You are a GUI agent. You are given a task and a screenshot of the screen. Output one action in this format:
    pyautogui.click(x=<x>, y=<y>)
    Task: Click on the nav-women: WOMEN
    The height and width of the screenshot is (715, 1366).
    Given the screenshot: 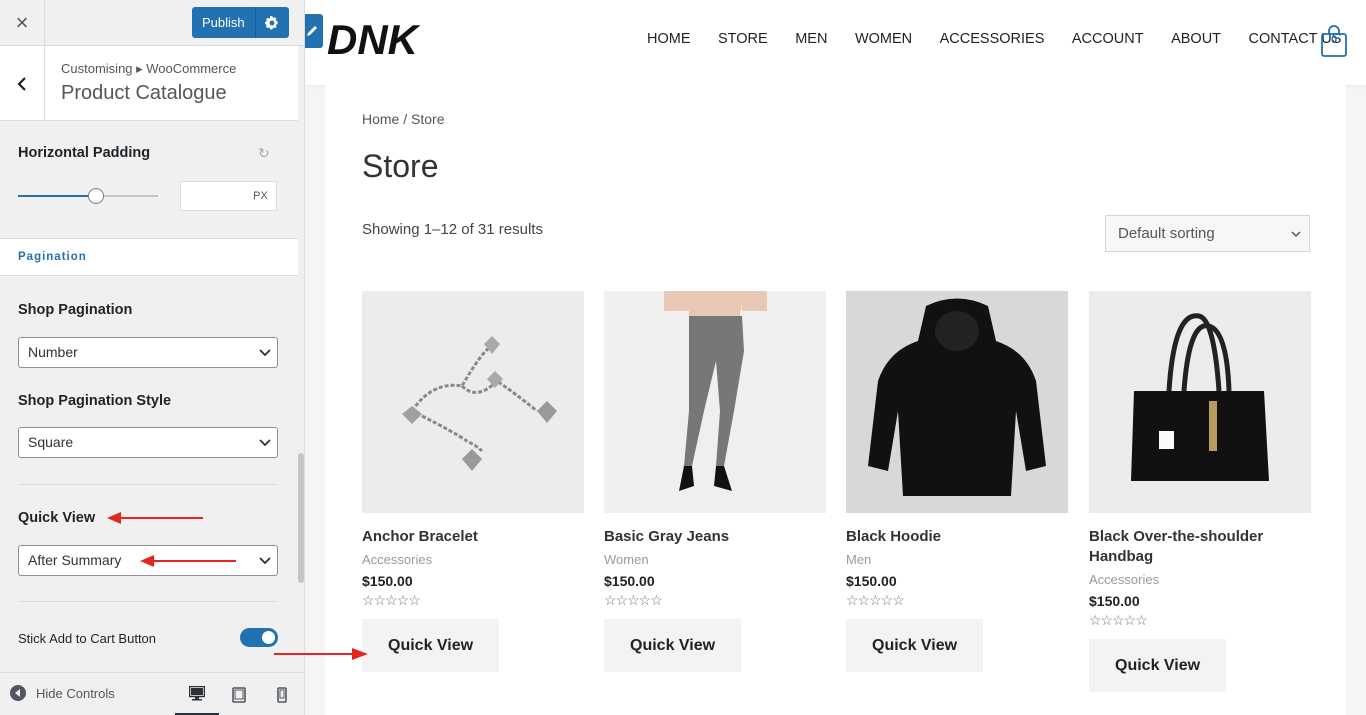 What is the action you would take?
    pyautogui.click(x=883, y=39)
    